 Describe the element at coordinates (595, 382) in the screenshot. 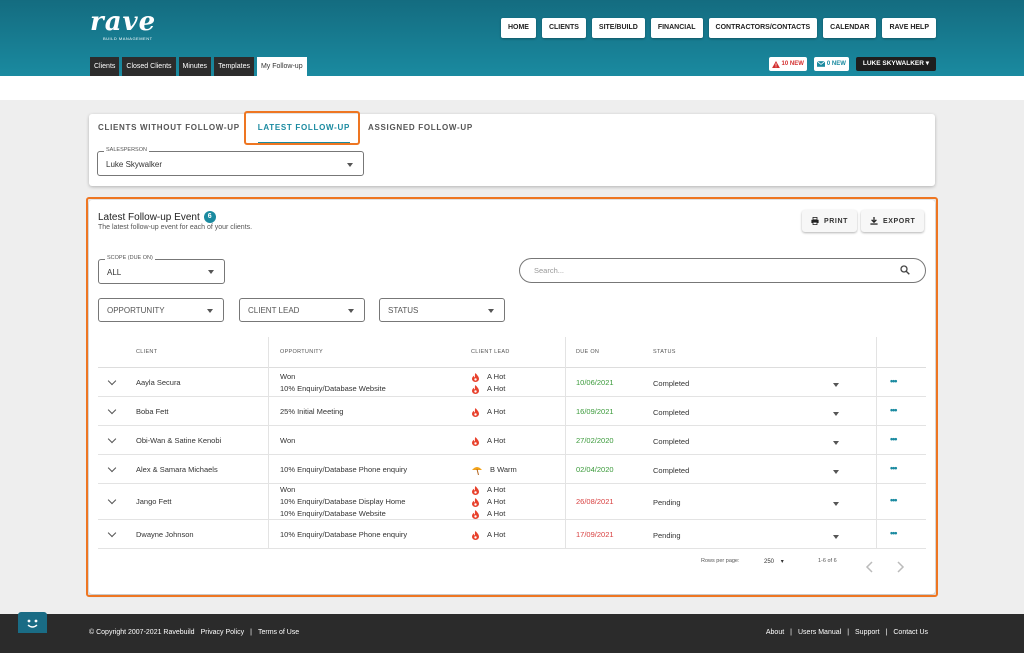

I see `due-date: 10/06/2021` at that location.